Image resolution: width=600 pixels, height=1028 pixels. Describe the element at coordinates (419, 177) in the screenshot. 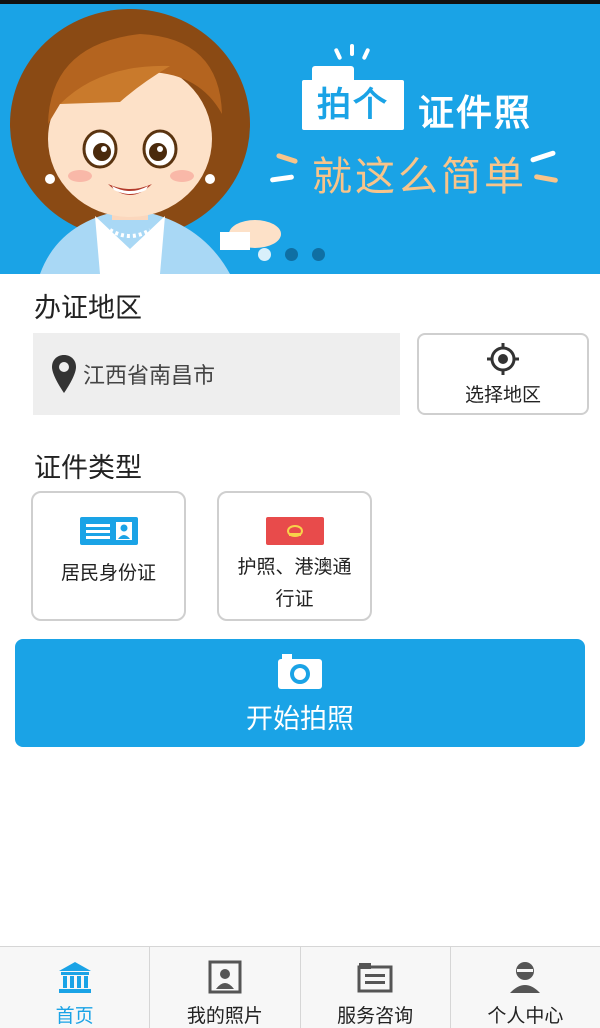

I see `slogan-subtitle: 就这么简单` at that location.